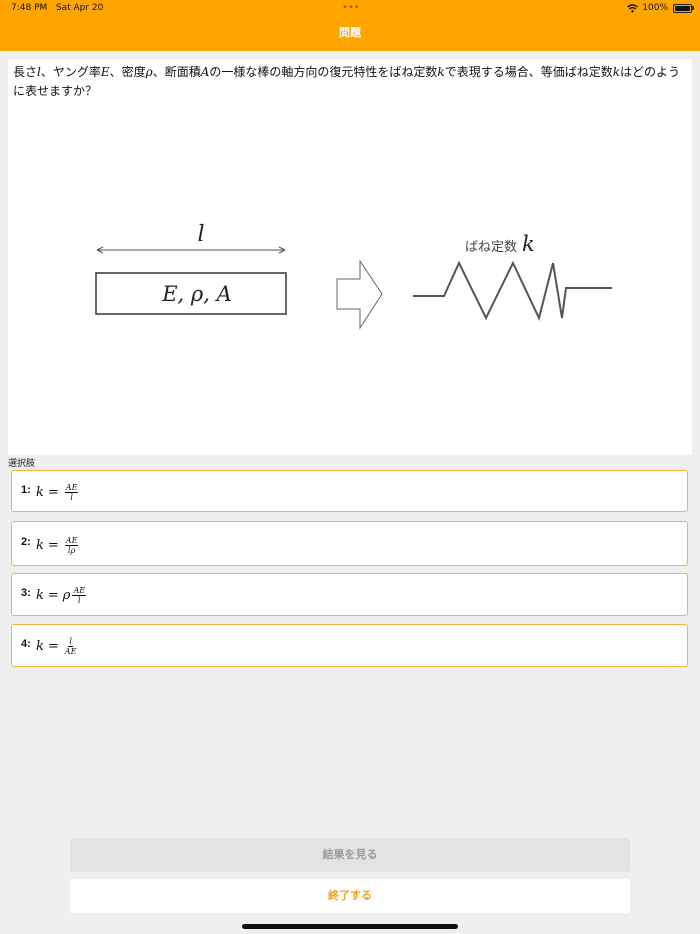 This screenshot has width=700, height=934. What do you see at coordinates (528, 72) in the screenshot?
I see `question-segment: で表現する場合、等価ばね定数` at bounding box center [528, 72].